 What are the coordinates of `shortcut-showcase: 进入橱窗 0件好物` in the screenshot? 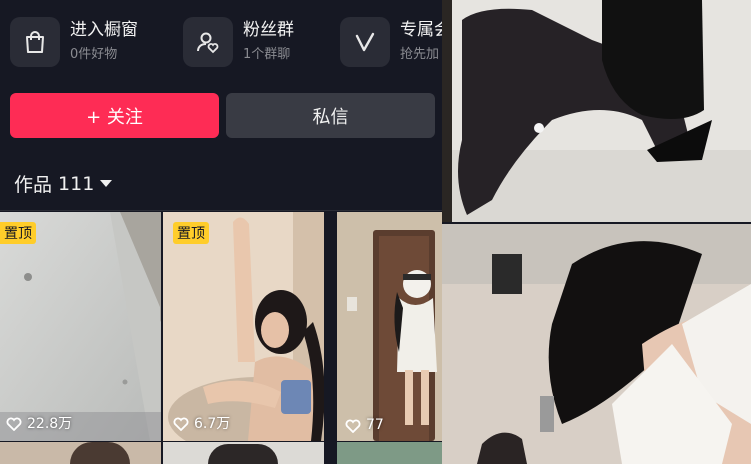 It's located at (74, 42).